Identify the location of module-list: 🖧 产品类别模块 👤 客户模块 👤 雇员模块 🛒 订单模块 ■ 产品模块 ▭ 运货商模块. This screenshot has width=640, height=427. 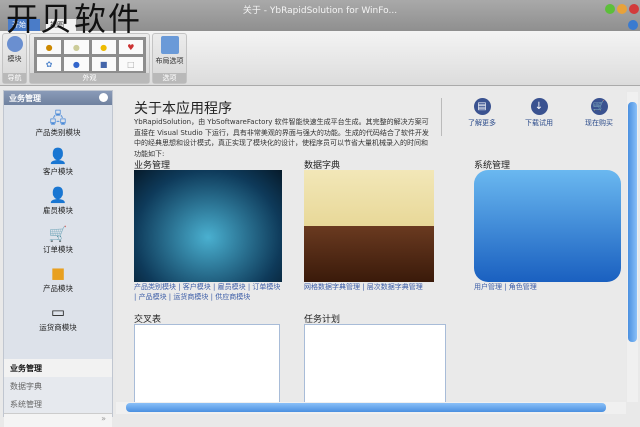
(58, 224).